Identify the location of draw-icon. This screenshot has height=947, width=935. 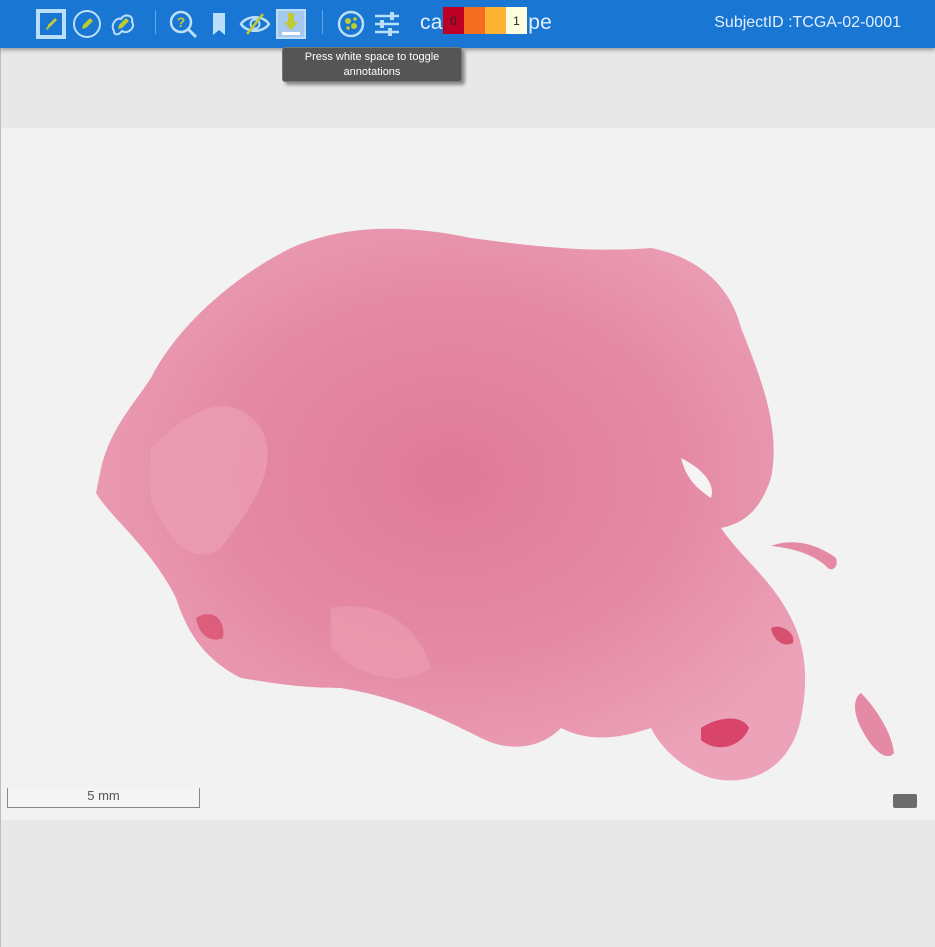
(51, 24).